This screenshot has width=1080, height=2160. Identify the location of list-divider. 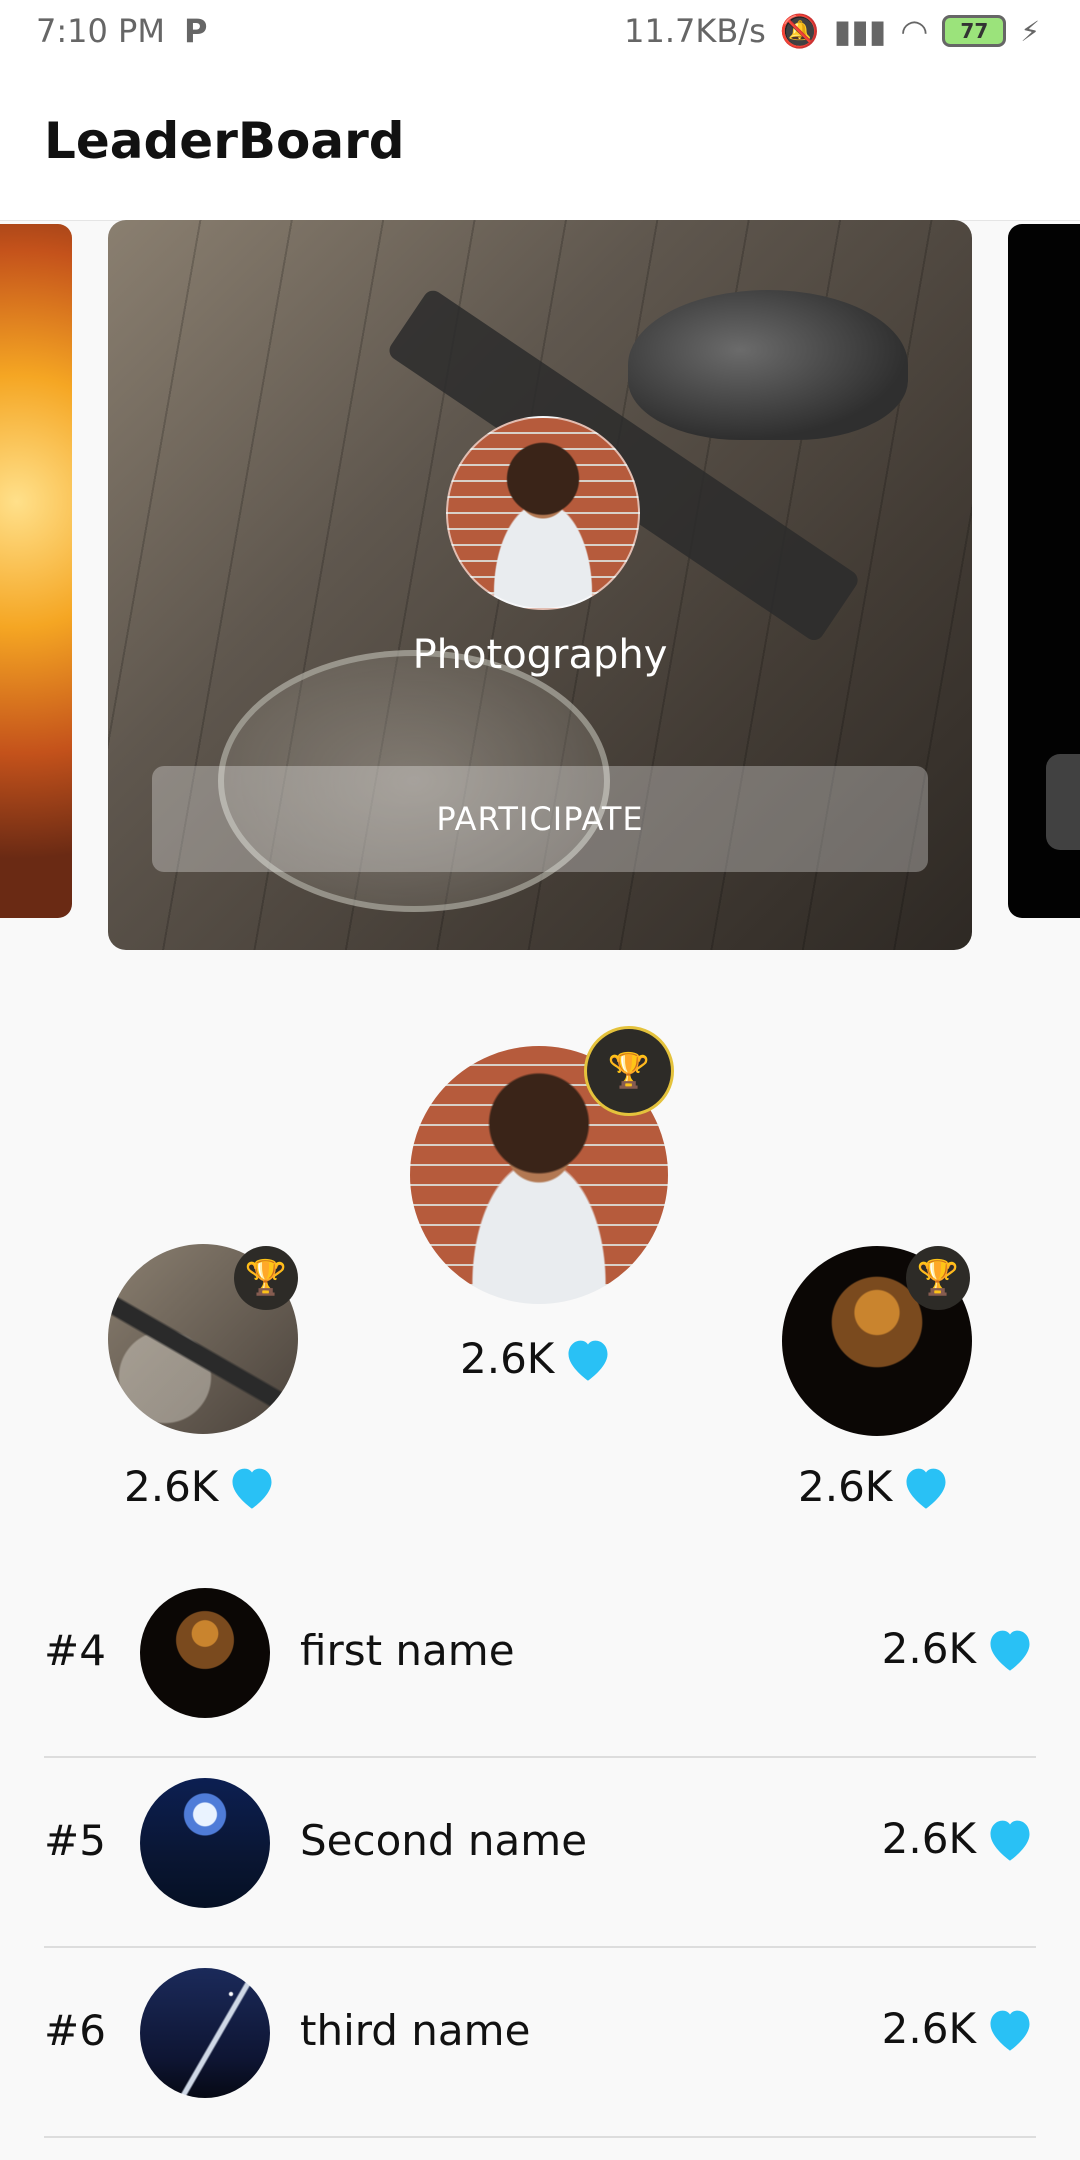
(540, 2137).